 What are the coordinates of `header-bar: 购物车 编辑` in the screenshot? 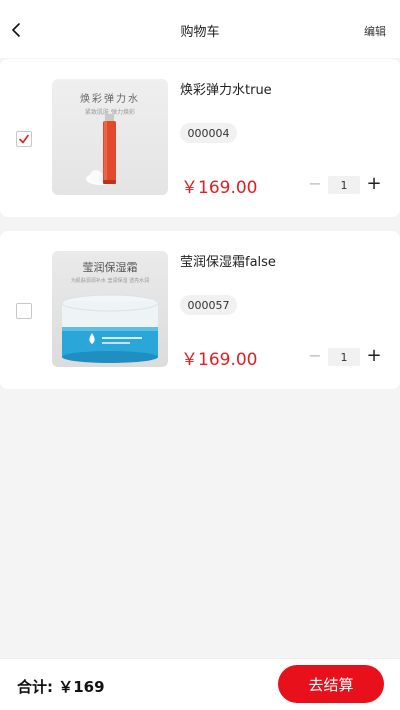 It's located at (200, 29).